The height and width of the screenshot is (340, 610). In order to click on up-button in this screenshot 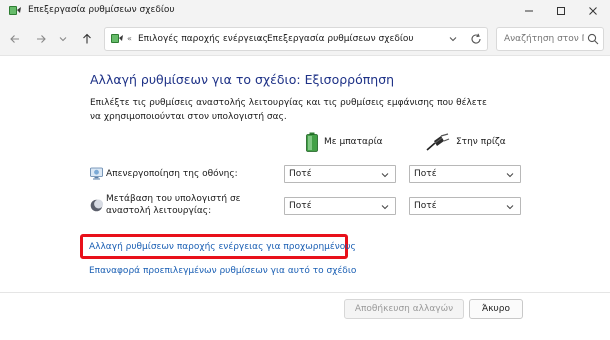, I will do `click(87, 39)`.